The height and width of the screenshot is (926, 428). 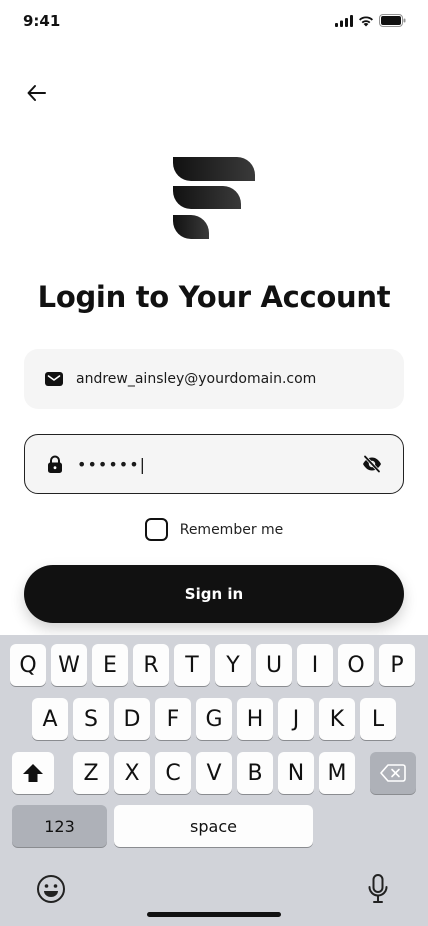 What do you see at coordinates (337, 773) in the screenshot?
I see `key-m: M` at bounding box center [337, 773].